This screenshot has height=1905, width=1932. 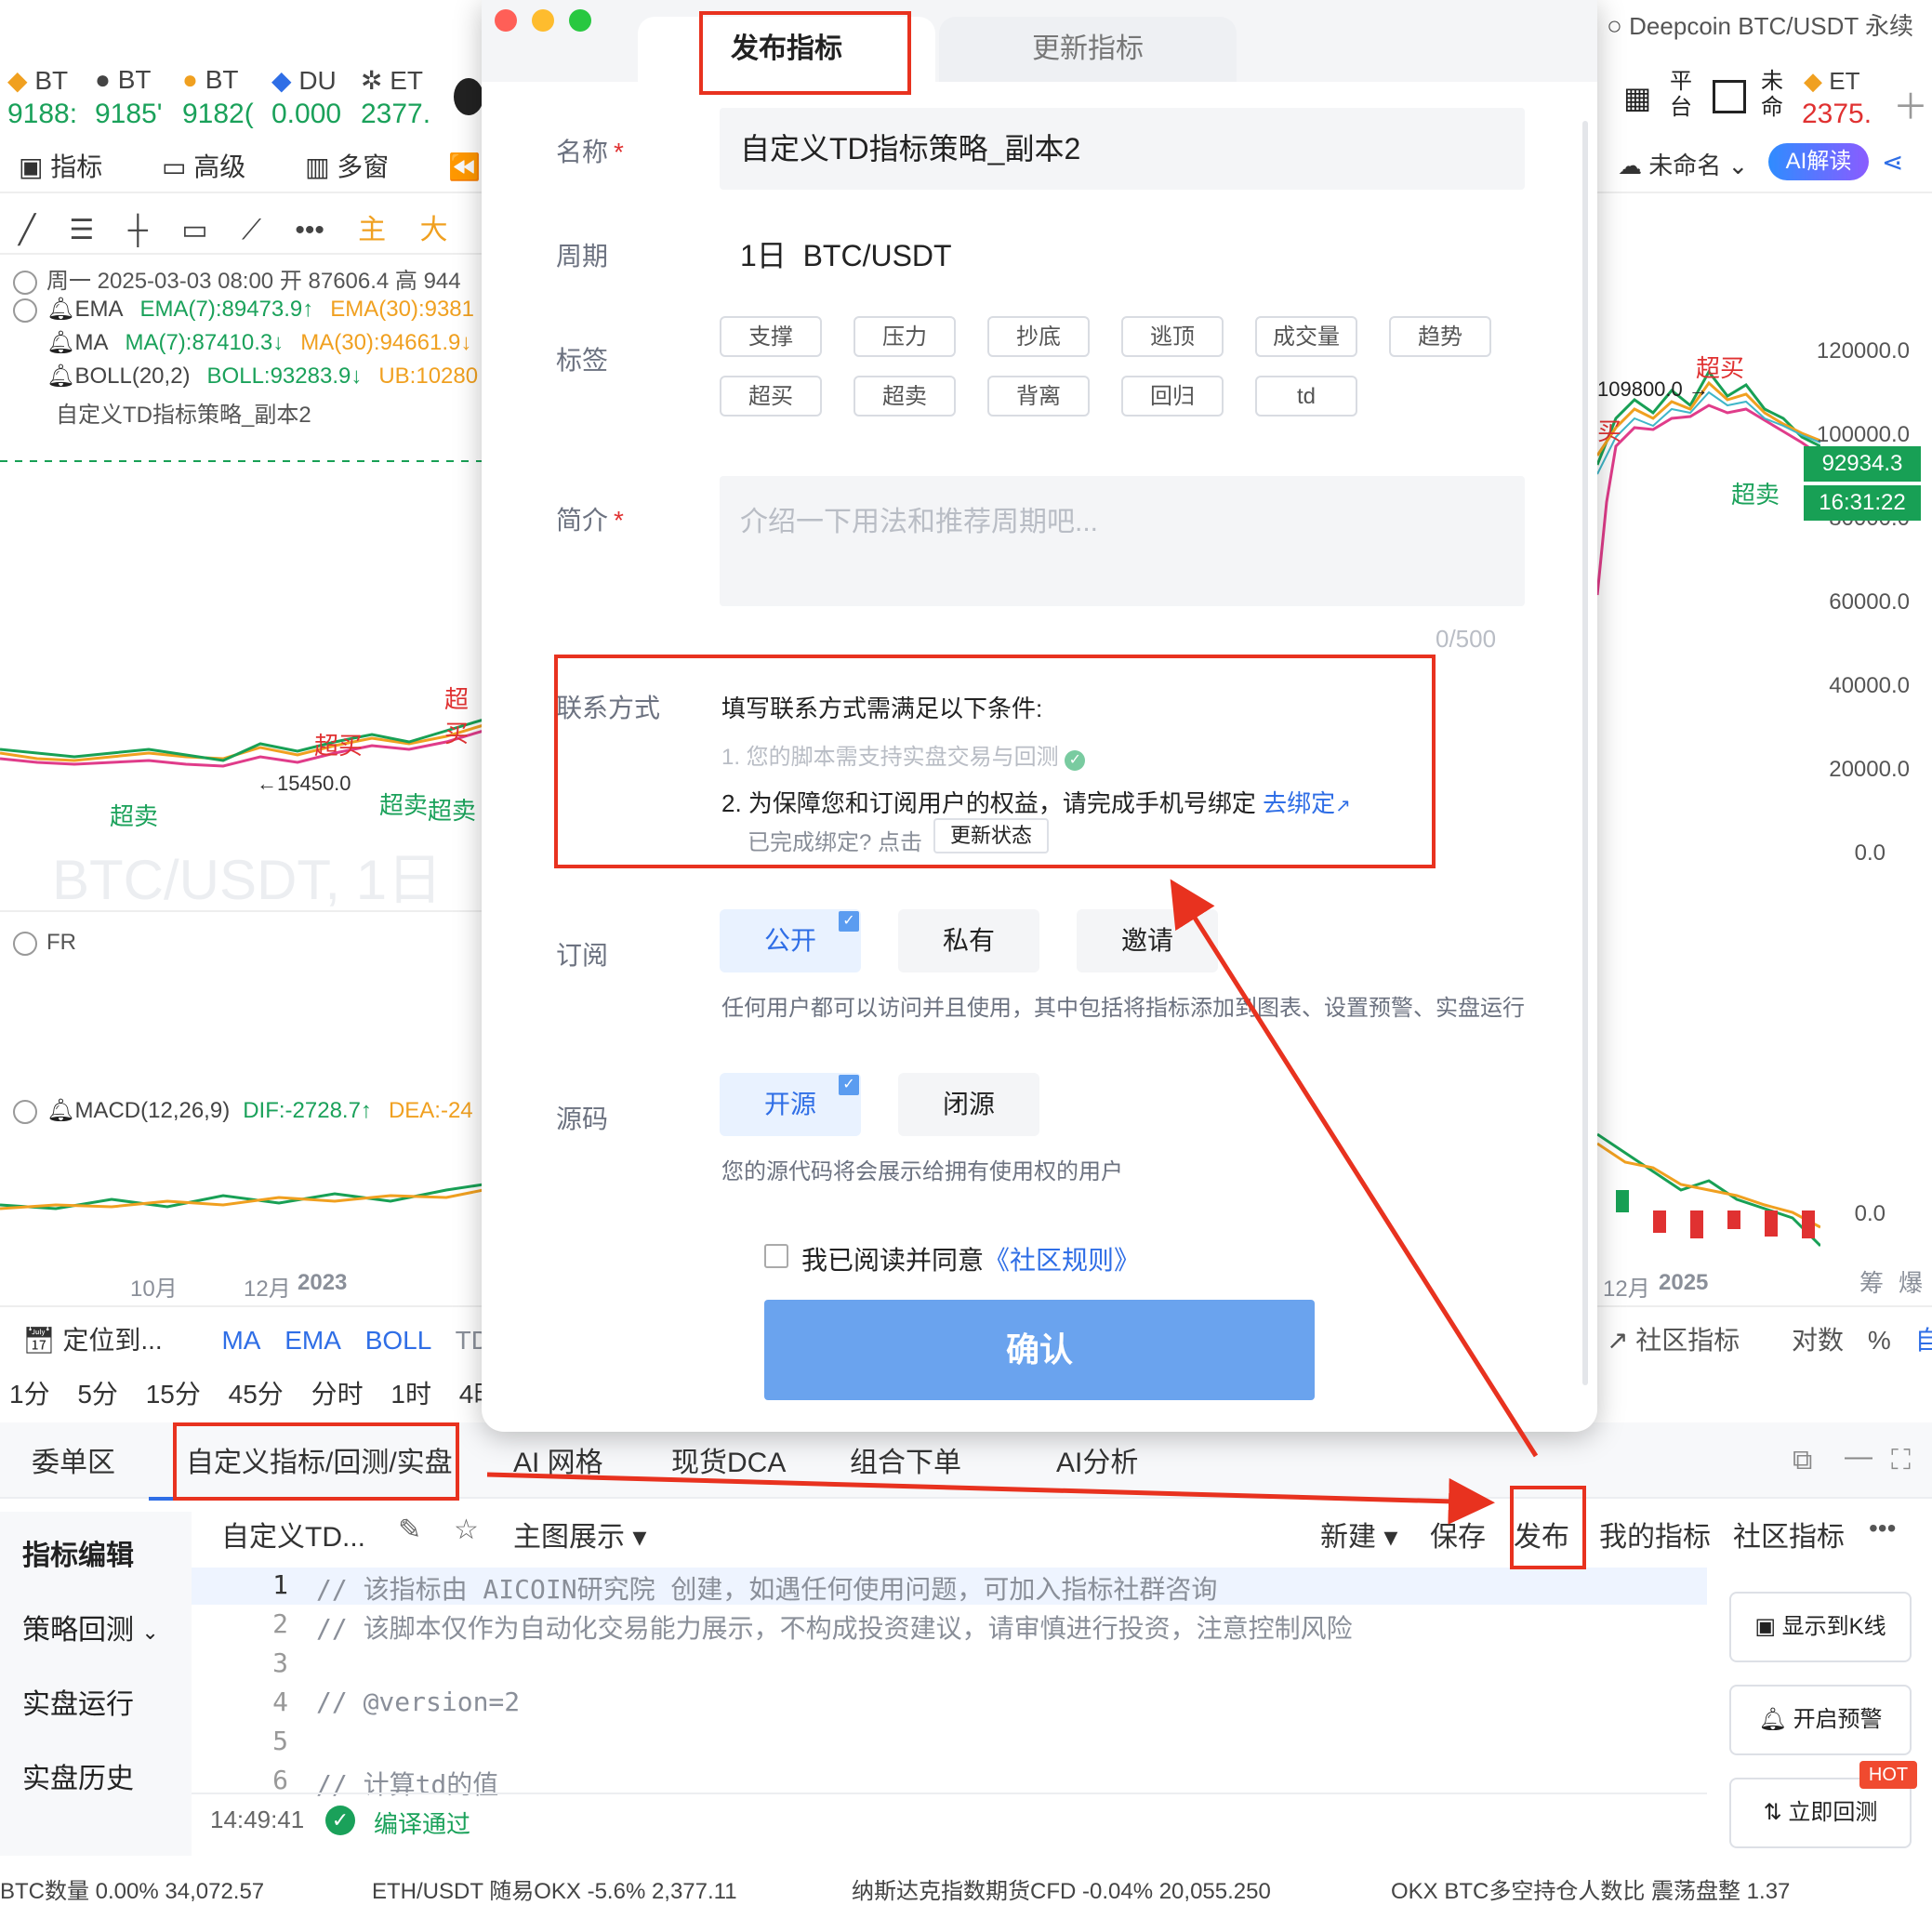 What do you see at coordinates (27, 230) in the screenshot?
I see `line-tool-icon: ╱` at bounding box center [27, 230].